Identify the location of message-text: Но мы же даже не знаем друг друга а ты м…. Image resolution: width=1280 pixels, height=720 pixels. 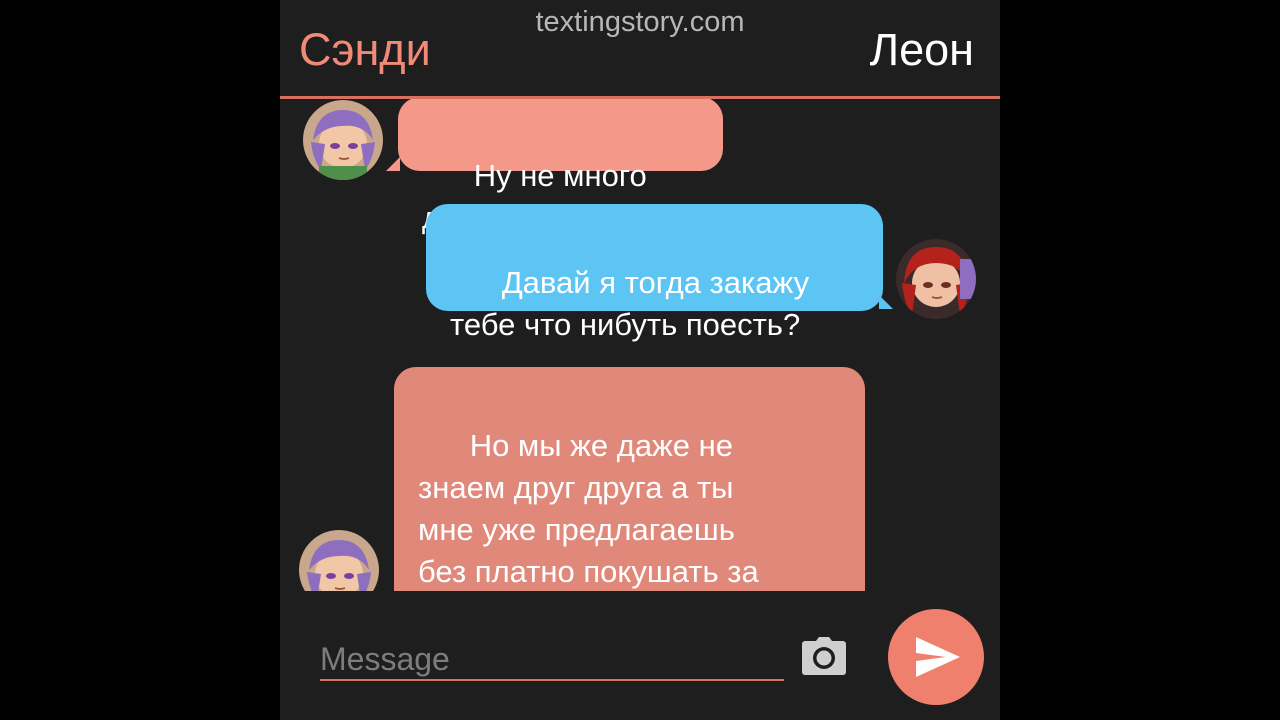
(588, 508).